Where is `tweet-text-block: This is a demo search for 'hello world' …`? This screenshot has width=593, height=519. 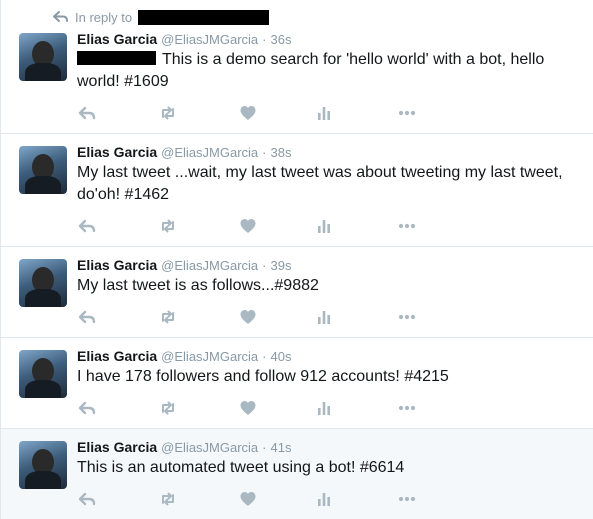 tweet-text-block: This is a demo search for 'hello world' … is located at coordinates (323, 71).